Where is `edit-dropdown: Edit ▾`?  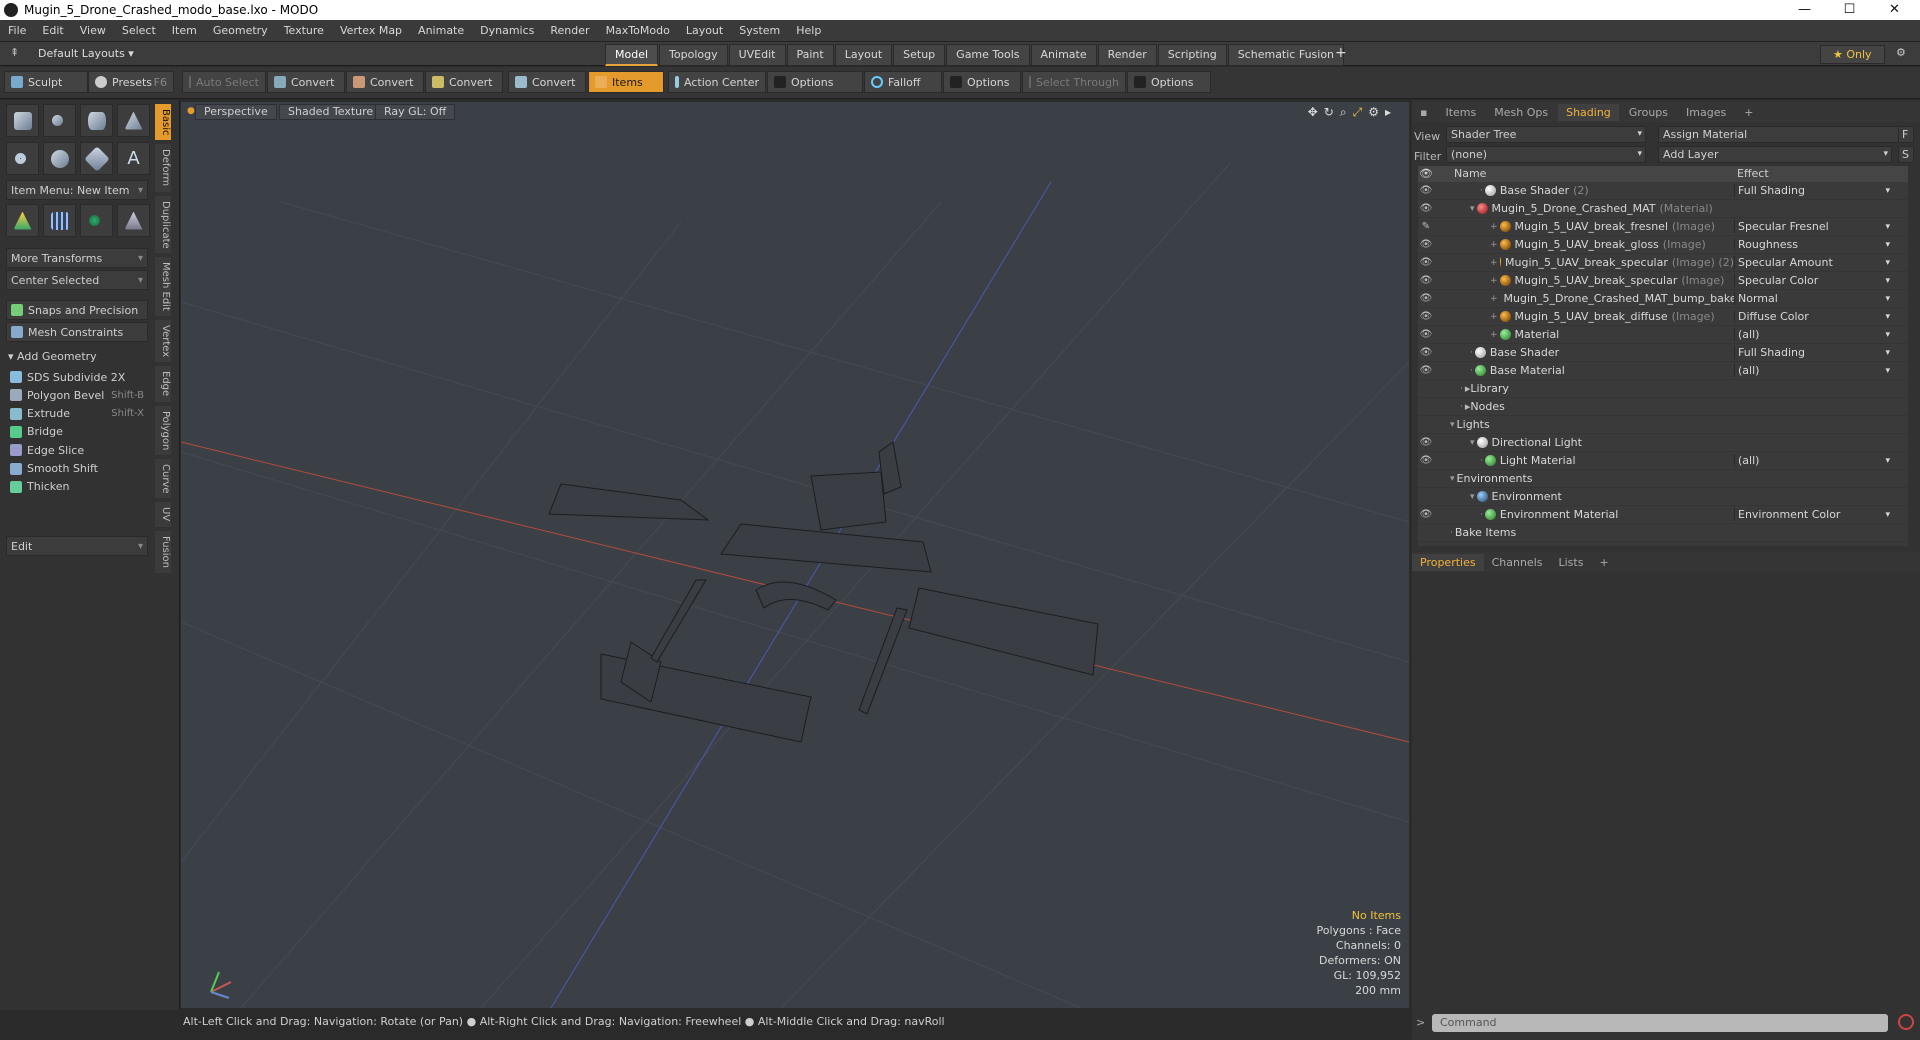 edit-dropdown: Edit ▾ is located at coordinates (77, 546).